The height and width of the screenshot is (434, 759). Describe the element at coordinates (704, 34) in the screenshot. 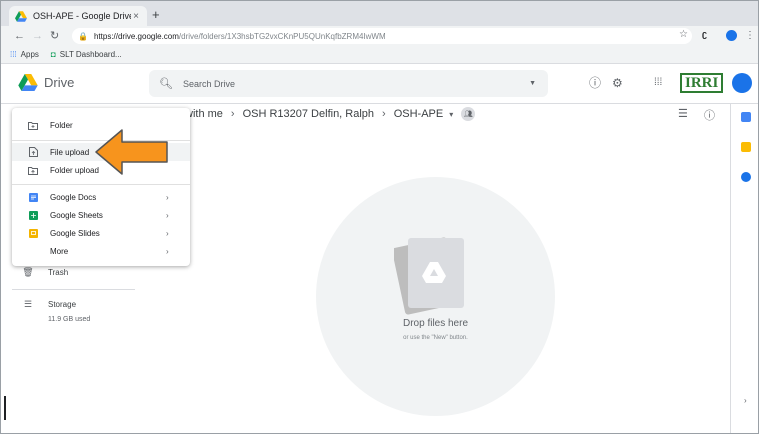

I see `extension-icon: ʗ` at that location.